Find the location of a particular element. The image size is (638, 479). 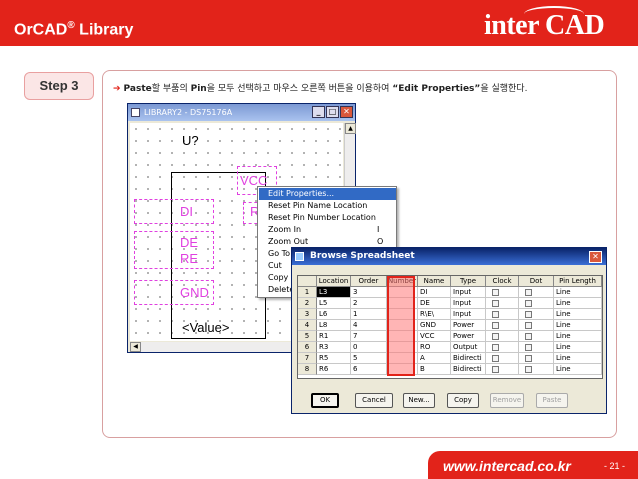

column-header: Location is located at coordinates (334, 281).